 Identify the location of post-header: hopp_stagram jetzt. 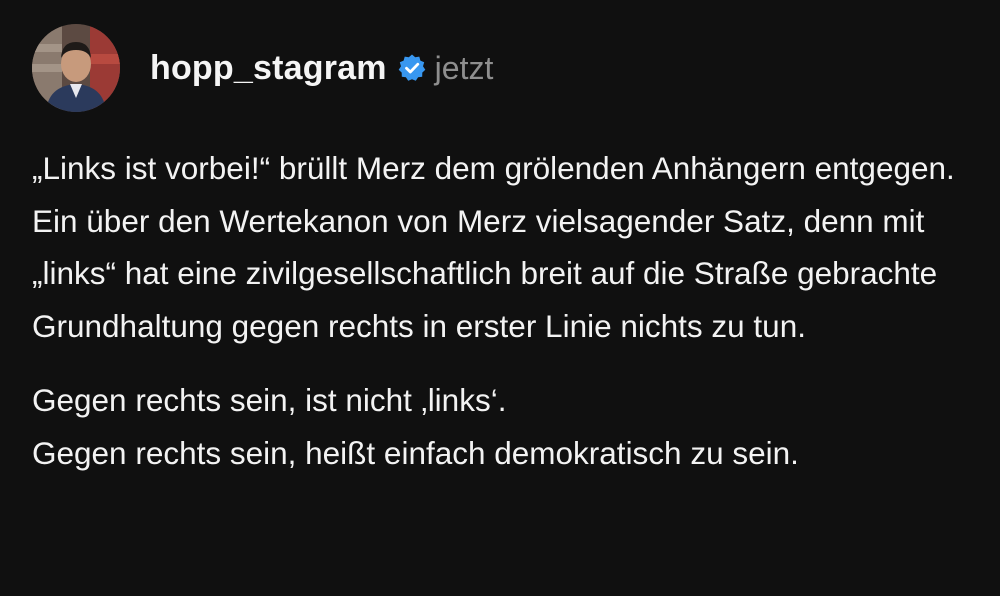
(262, 68).